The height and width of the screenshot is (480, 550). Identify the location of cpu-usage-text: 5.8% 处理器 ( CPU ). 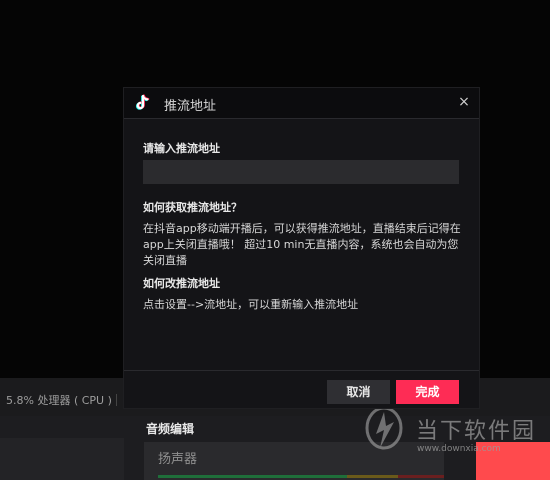
(59, 400).